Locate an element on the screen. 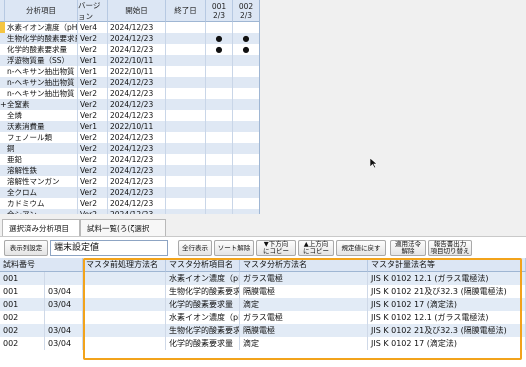 The height and width of the screenshot is (367, 526). cell-analysis-item: 溶解性マンガン is located at coordinates (41, 181).